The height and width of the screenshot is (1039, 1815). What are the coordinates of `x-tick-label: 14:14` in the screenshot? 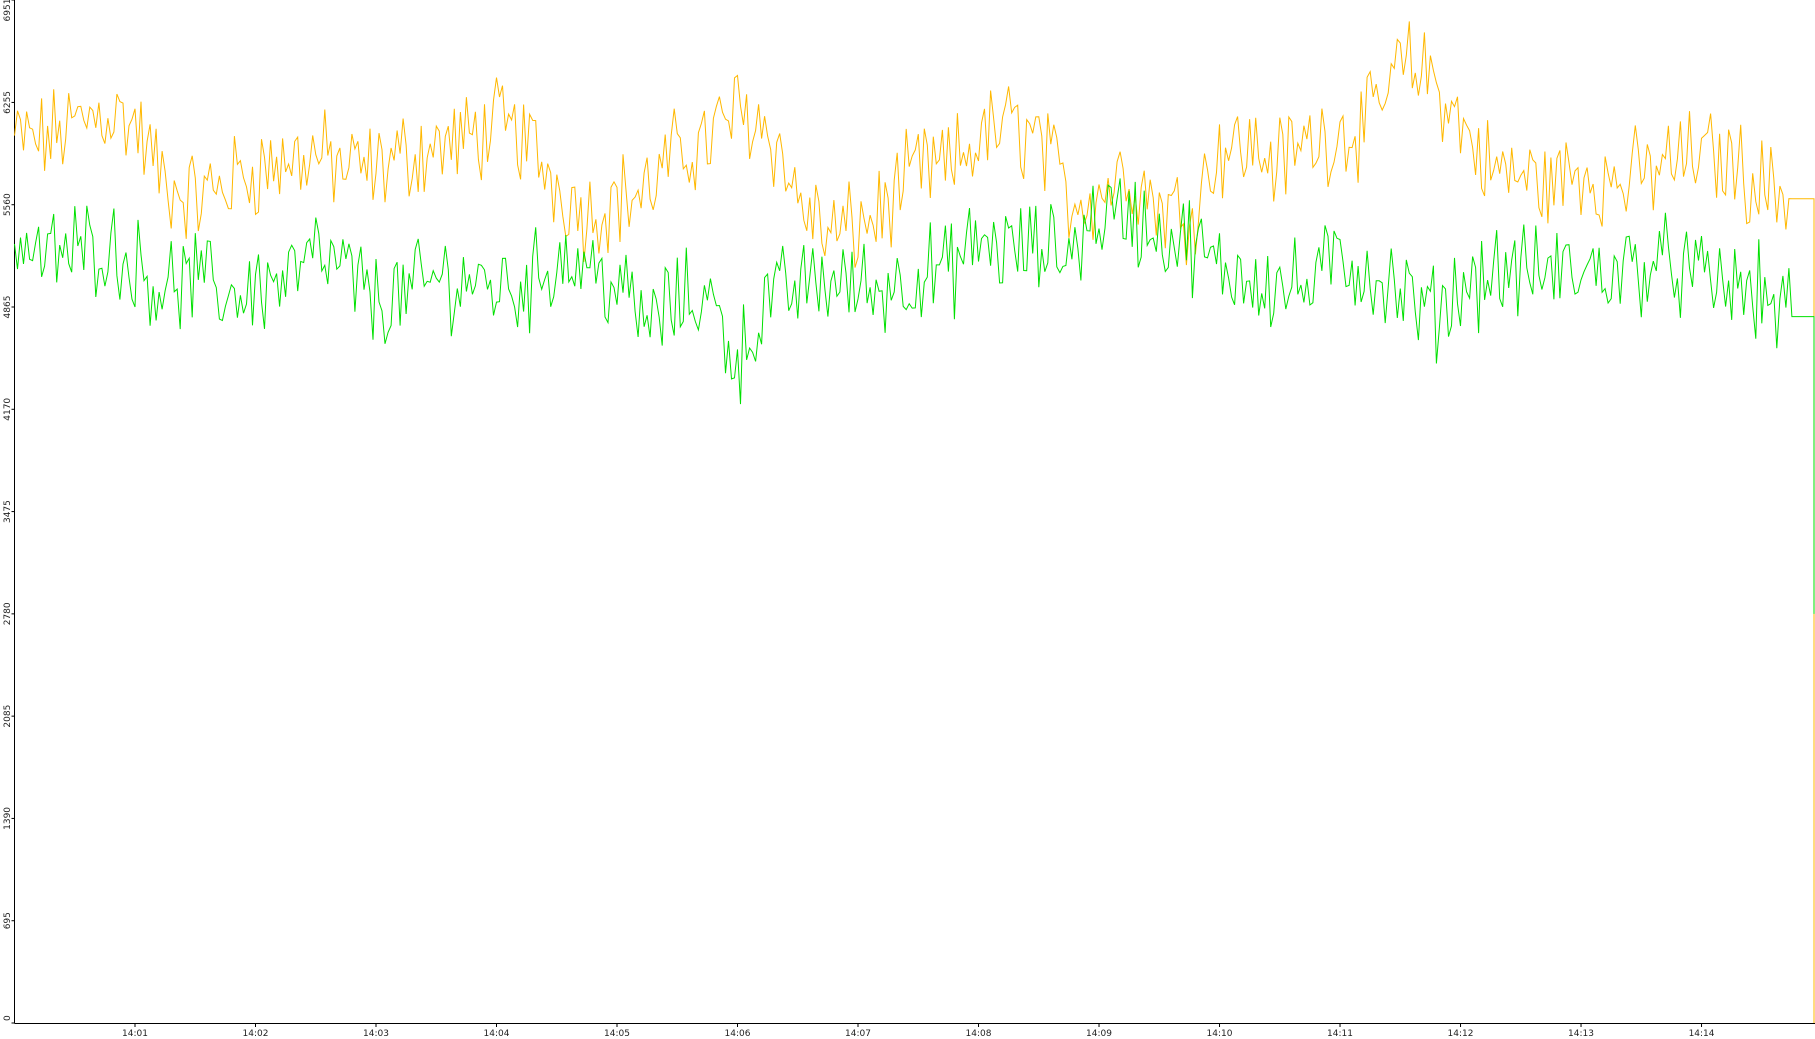 It's located at (1702, 1034).